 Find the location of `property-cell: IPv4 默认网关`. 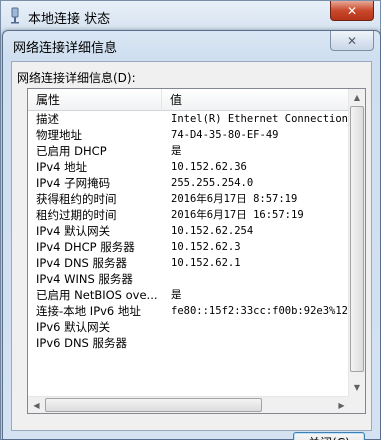

property-cell: IPv4 默认网关 is located at coordinates (73, 231).